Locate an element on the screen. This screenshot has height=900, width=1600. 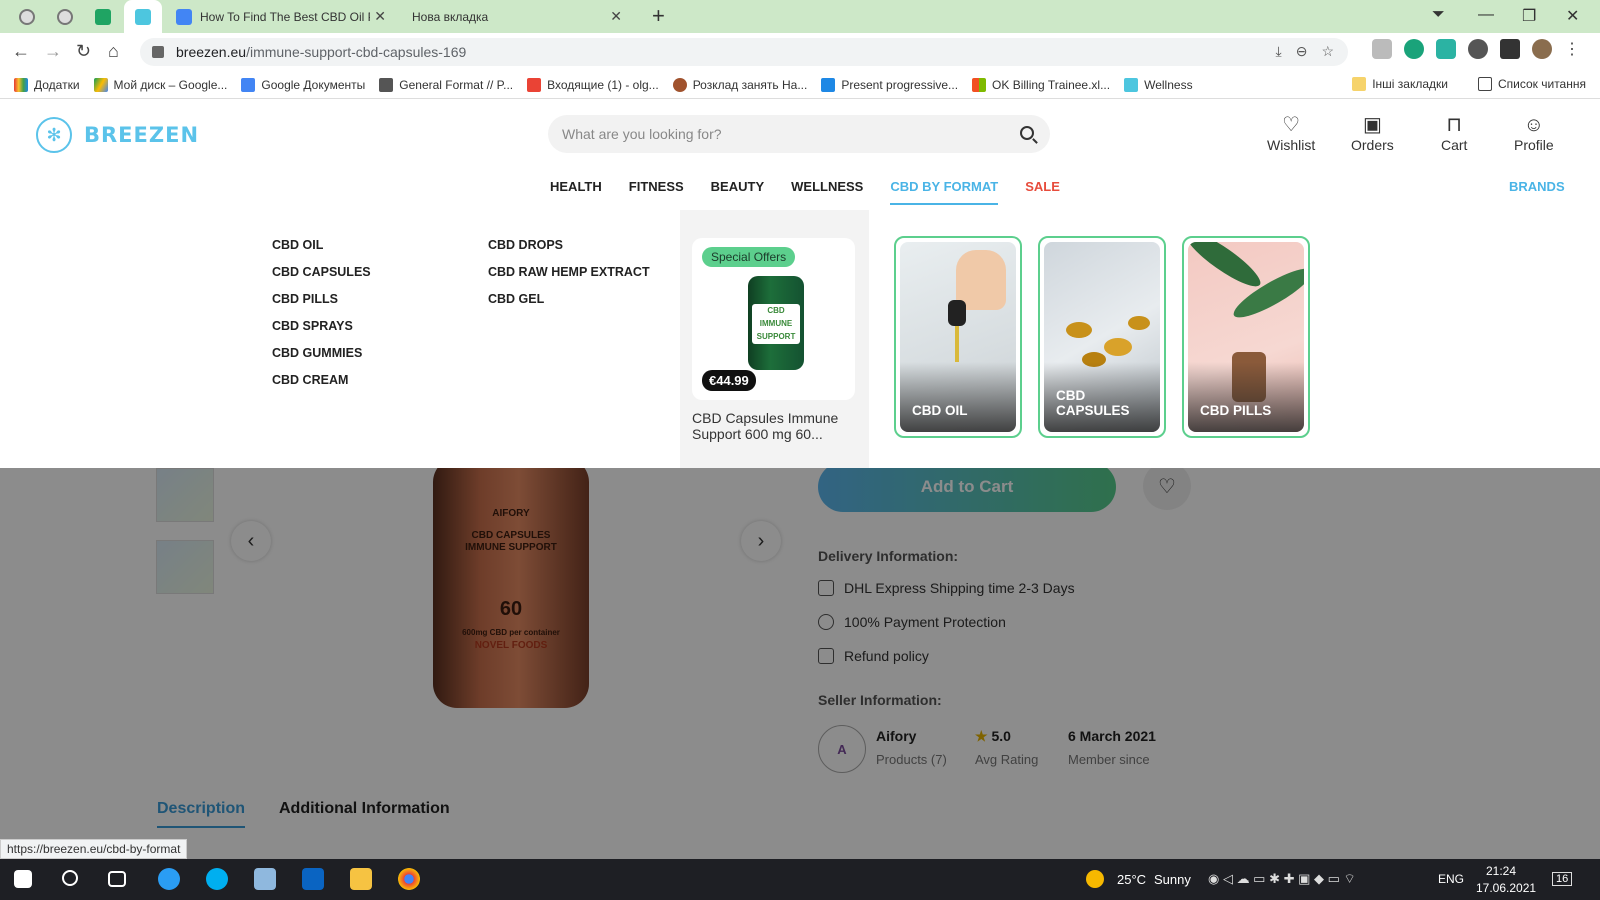
format-card-image: CBD OIL is located at coordinates (958, 337).